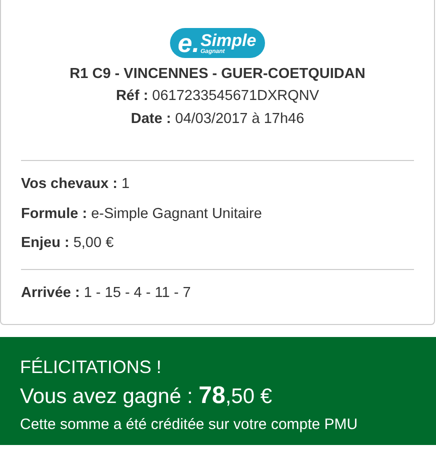 This screenshot has height=458, width=436. What do you see at coordinates (69, 184) in the screenshot?
I see `field-label: Vos chevaux :` at bounding box center [69, 184].